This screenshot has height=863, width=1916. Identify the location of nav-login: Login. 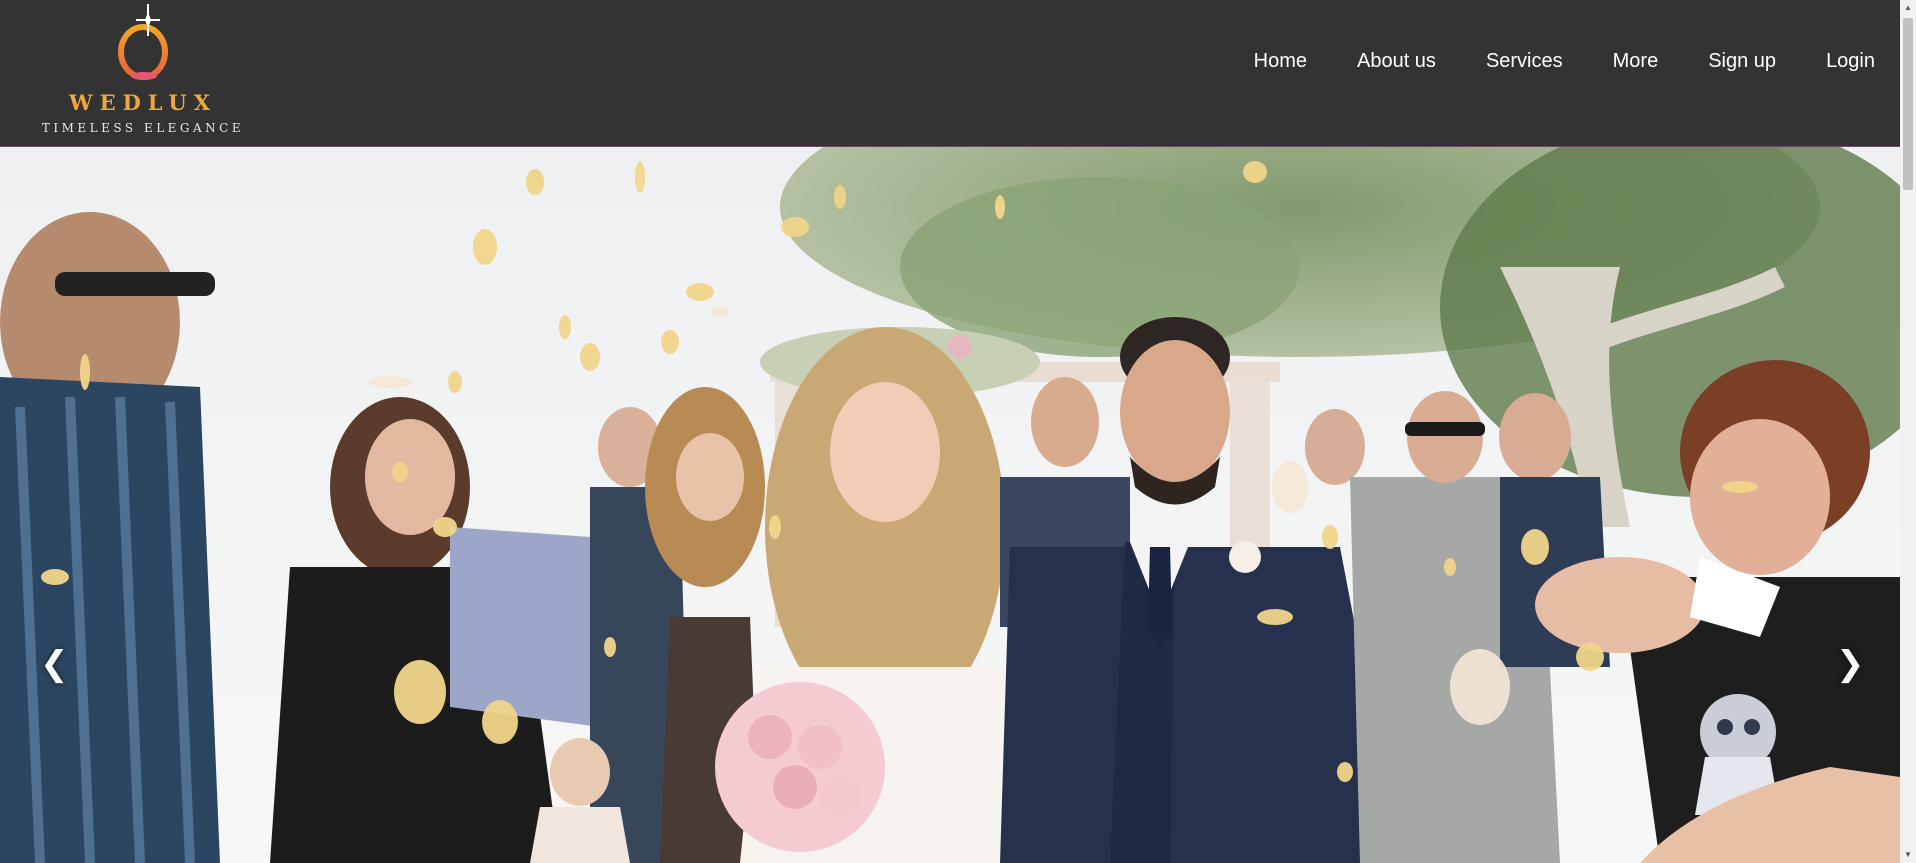
(1850, 61).